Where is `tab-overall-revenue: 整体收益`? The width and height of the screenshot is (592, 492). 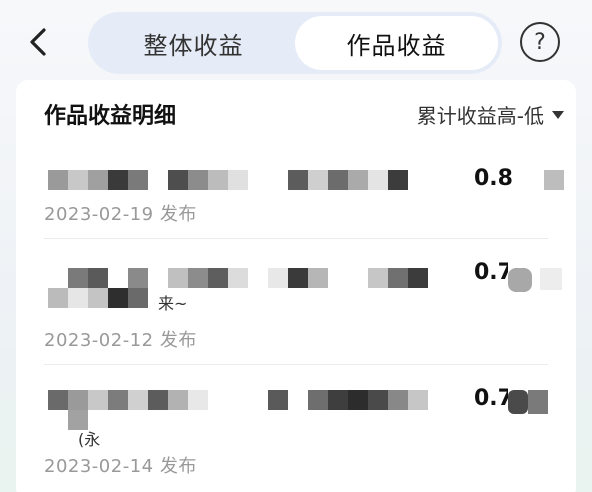 tab-overall-revenue: 整体收益 is located at coordinates (193, 43).